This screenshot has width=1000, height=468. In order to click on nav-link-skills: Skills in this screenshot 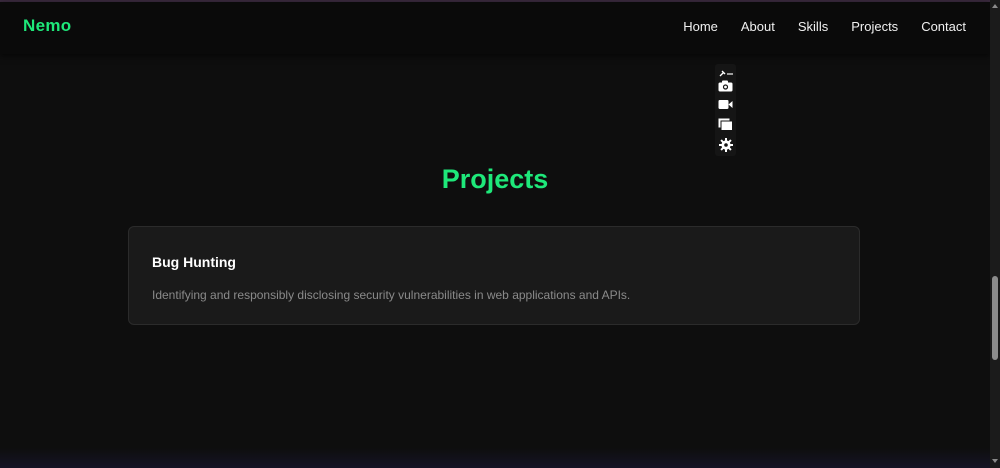, I will do `click(813, 26)`.